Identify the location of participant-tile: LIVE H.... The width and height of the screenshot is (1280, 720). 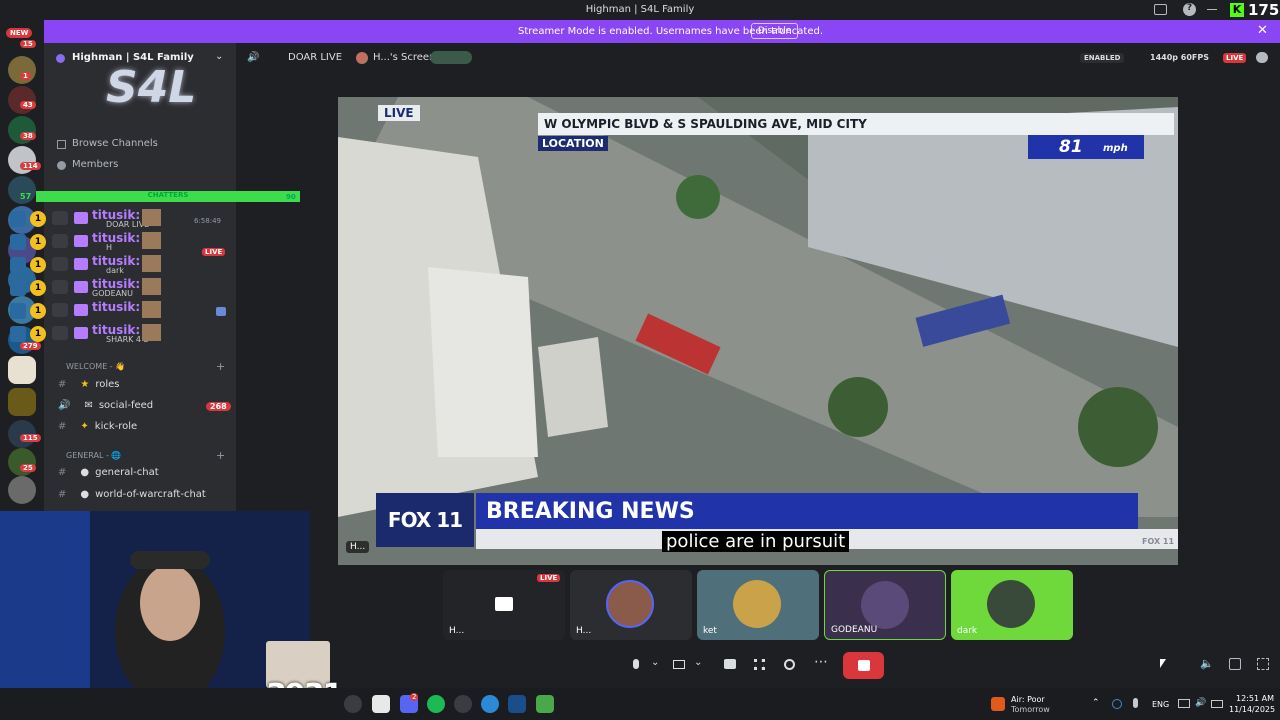
(504, 605).